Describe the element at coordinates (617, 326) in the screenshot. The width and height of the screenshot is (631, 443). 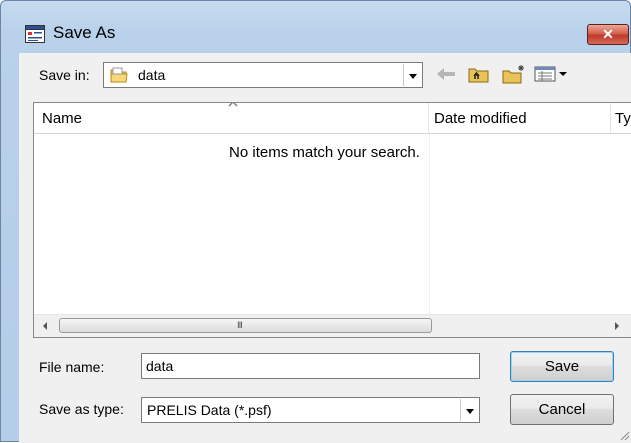
I see `scroll-right-icon` at that location.